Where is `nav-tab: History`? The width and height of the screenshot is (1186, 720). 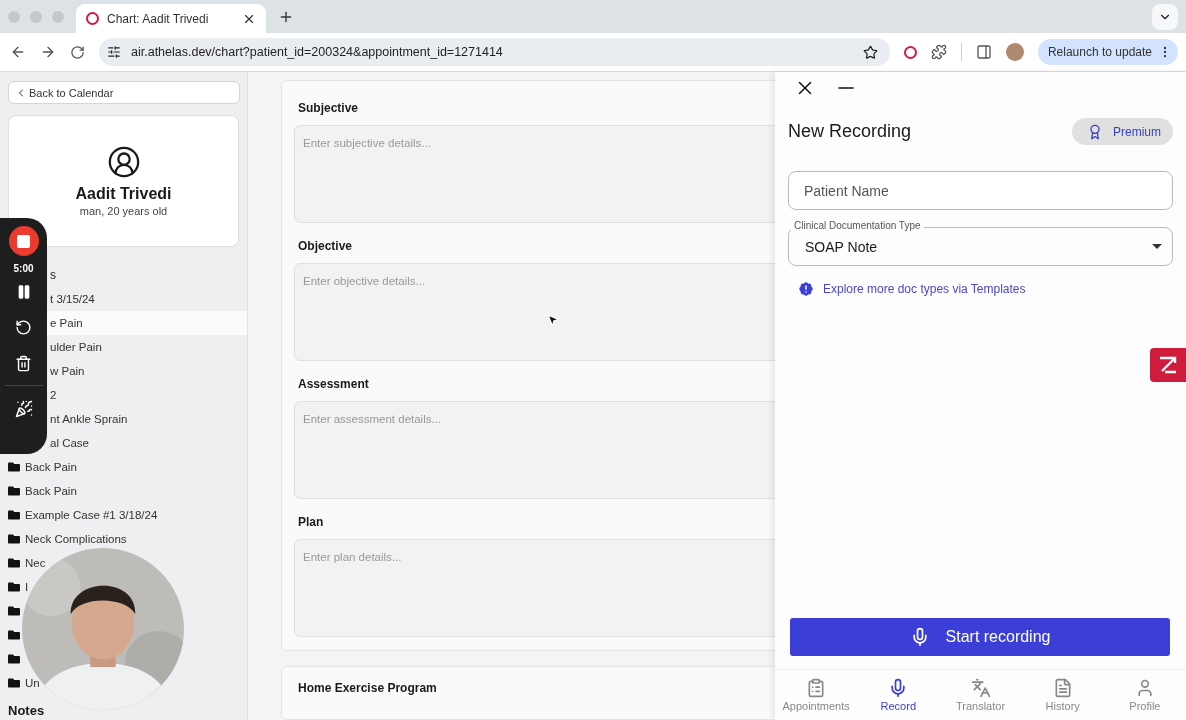
nav-tab: History is located at coordinates (1062, 695).